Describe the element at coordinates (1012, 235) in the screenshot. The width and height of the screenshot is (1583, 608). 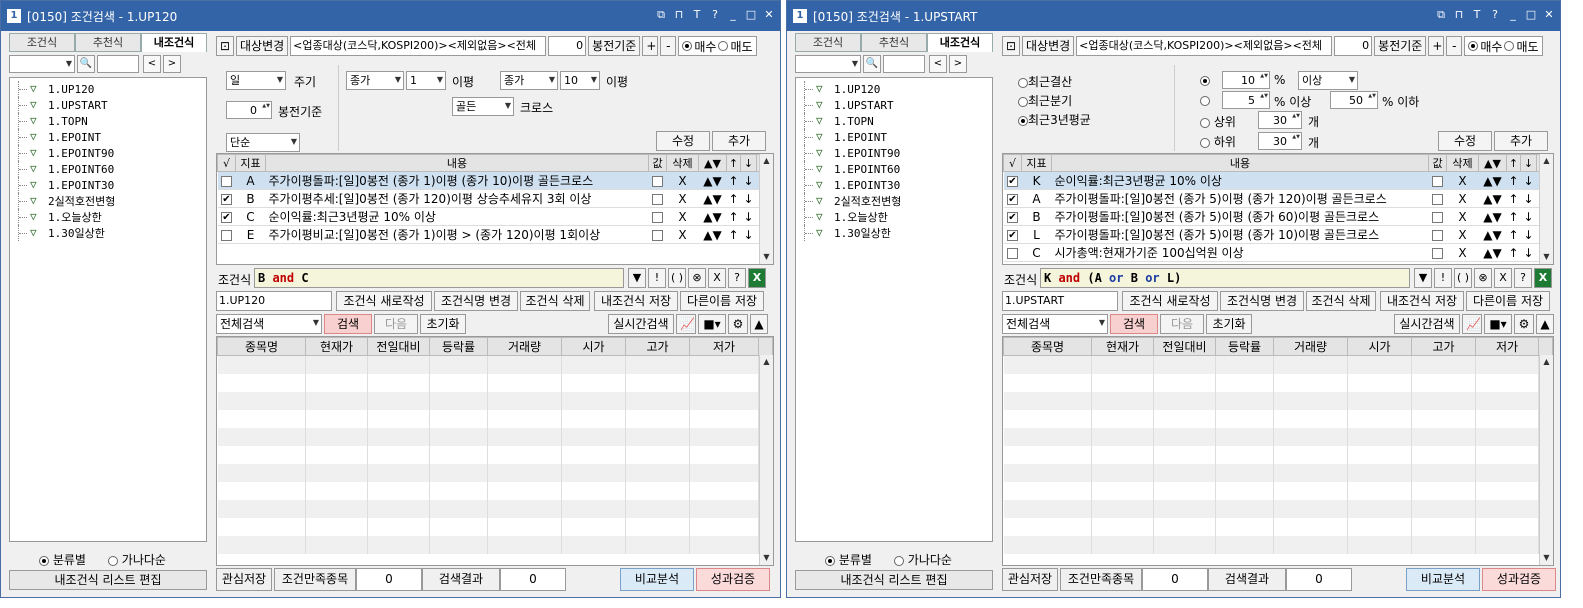
I see `row-checkbox: ✔` at that location.